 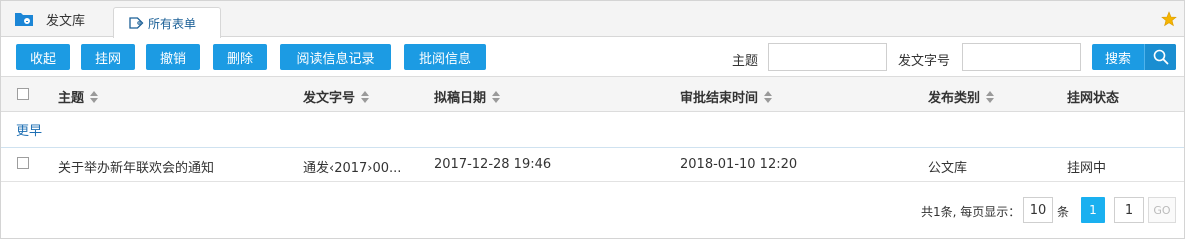 What do you see at coordinates (745, 61) in the screenshot?
I see `subject-label: 主题` at bounding box center [745, 61].